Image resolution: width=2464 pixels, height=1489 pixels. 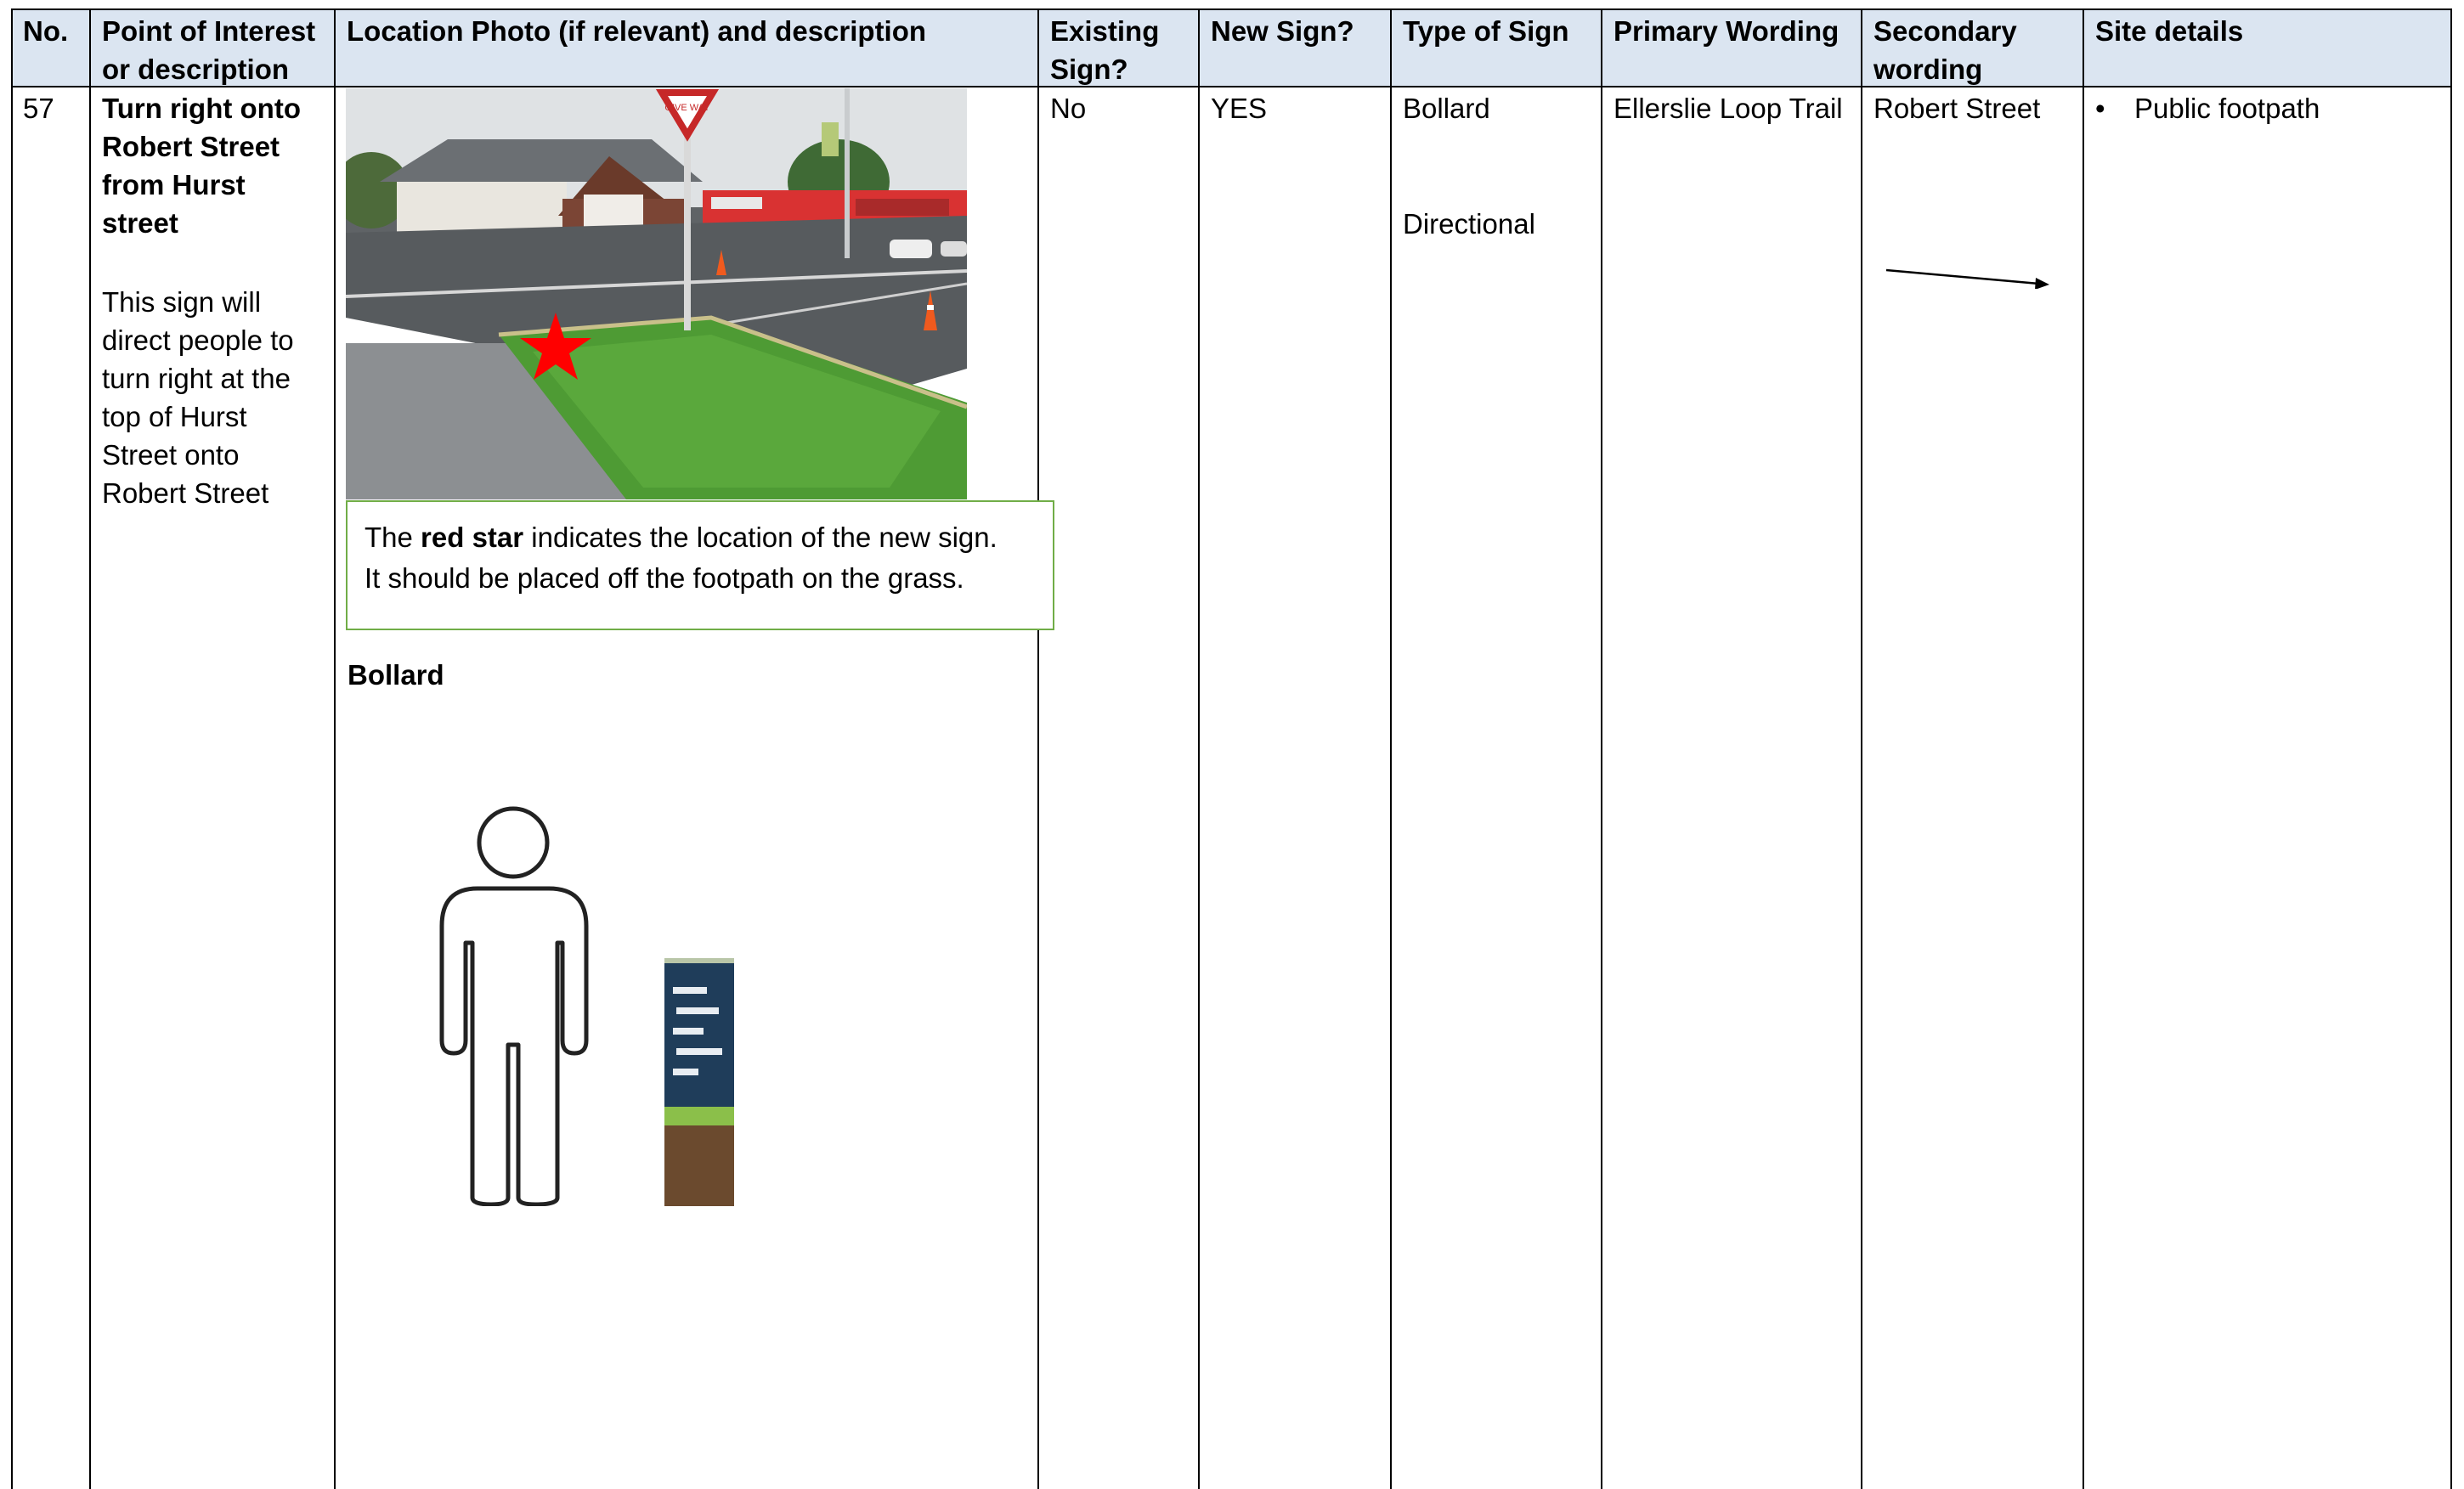 I want to click on new-sign-value: YES, so click(x=1239, y=108).